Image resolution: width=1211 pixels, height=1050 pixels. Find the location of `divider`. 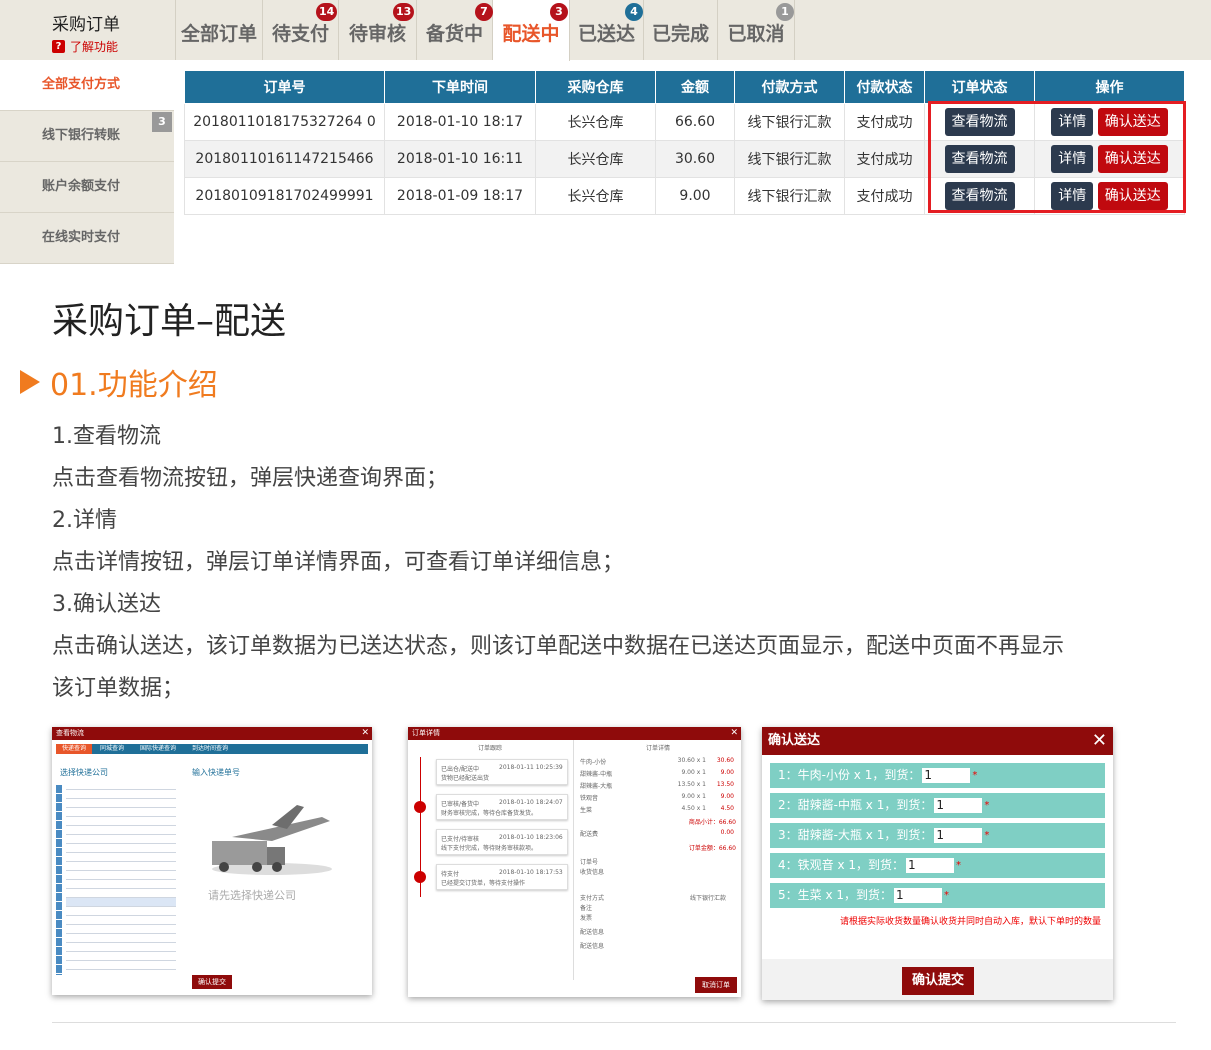

divider is located at coordinates (614, 1022).